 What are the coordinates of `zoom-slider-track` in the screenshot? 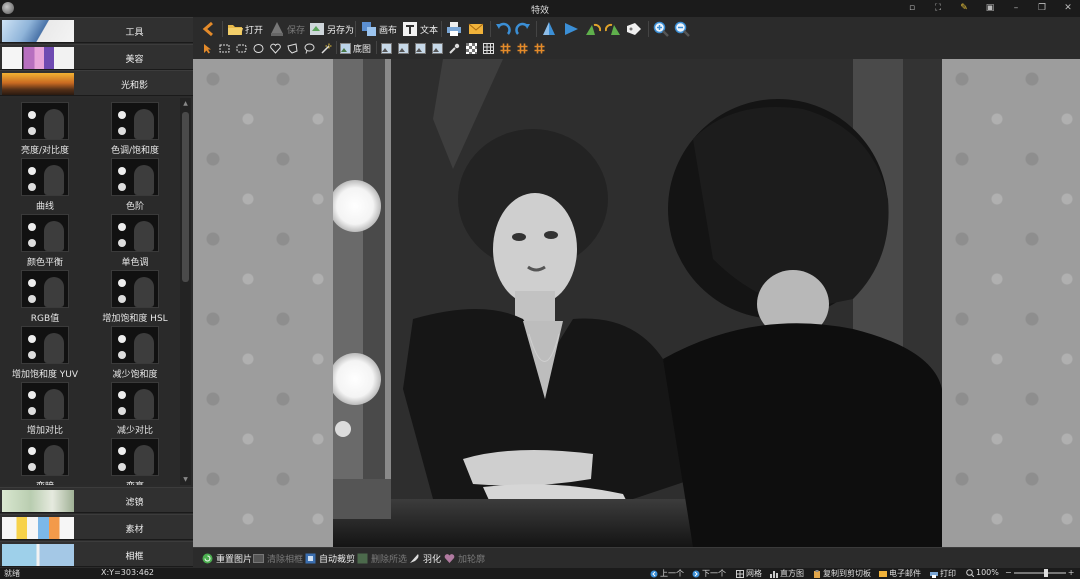 It's located at (1039, 572).